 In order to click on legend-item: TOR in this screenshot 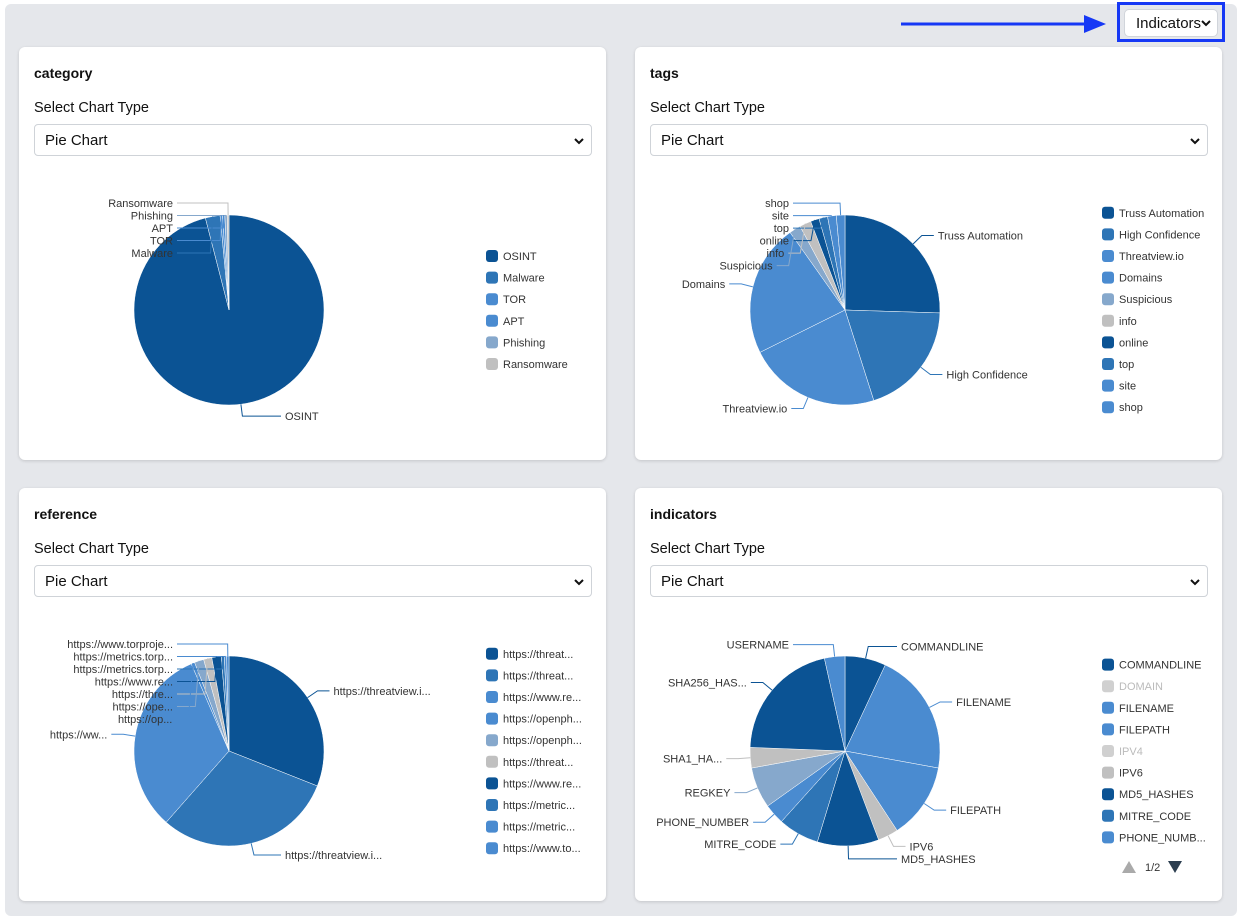, I will do `click(506, 299)`.